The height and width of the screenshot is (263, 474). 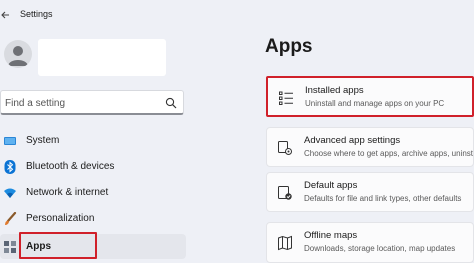 I want to click on sidebar-item-system: System, so click(x=93, y=140).